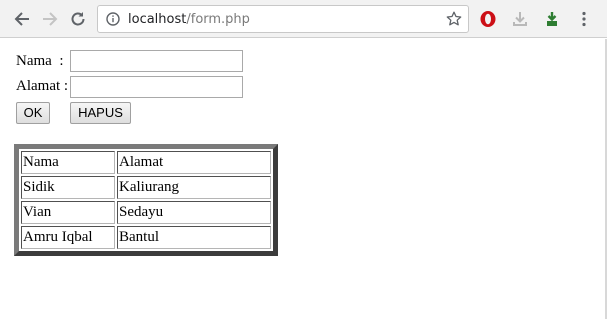 This screenshot has width=607, height=319. I want to click on table-header-cell: Nama, so click(68, 162).